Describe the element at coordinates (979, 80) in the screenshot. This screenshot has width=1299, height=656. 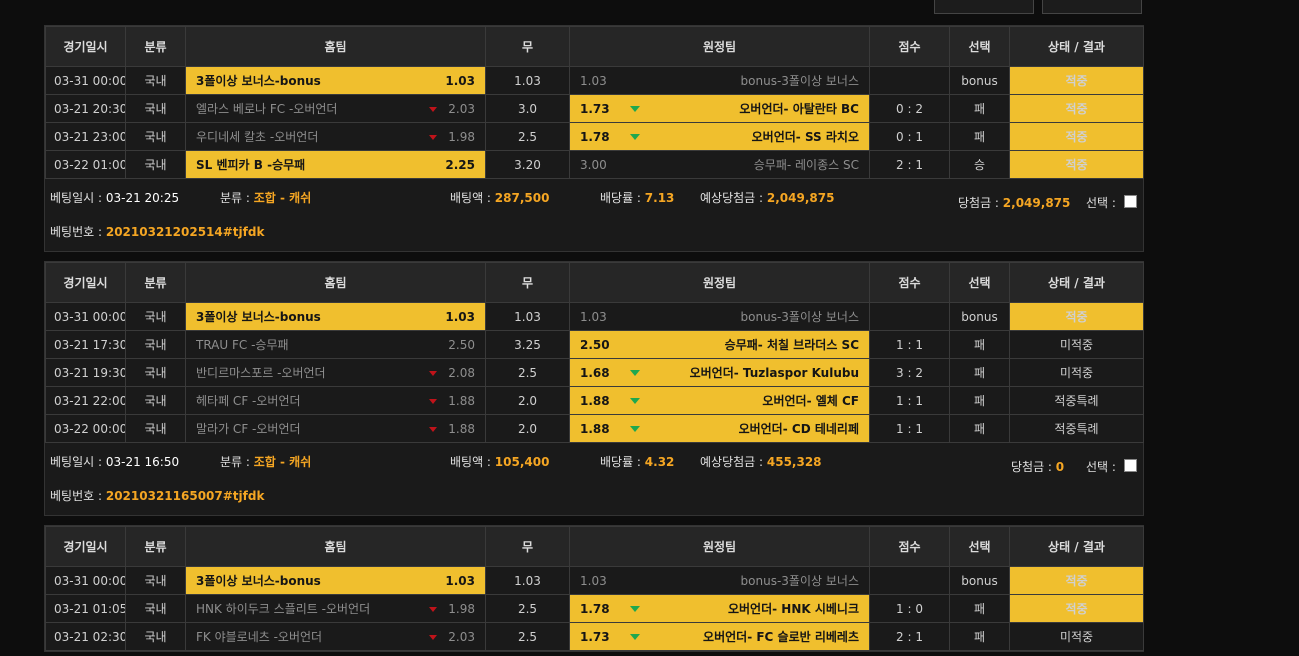
I see `bet-pick: bonus` at that location.